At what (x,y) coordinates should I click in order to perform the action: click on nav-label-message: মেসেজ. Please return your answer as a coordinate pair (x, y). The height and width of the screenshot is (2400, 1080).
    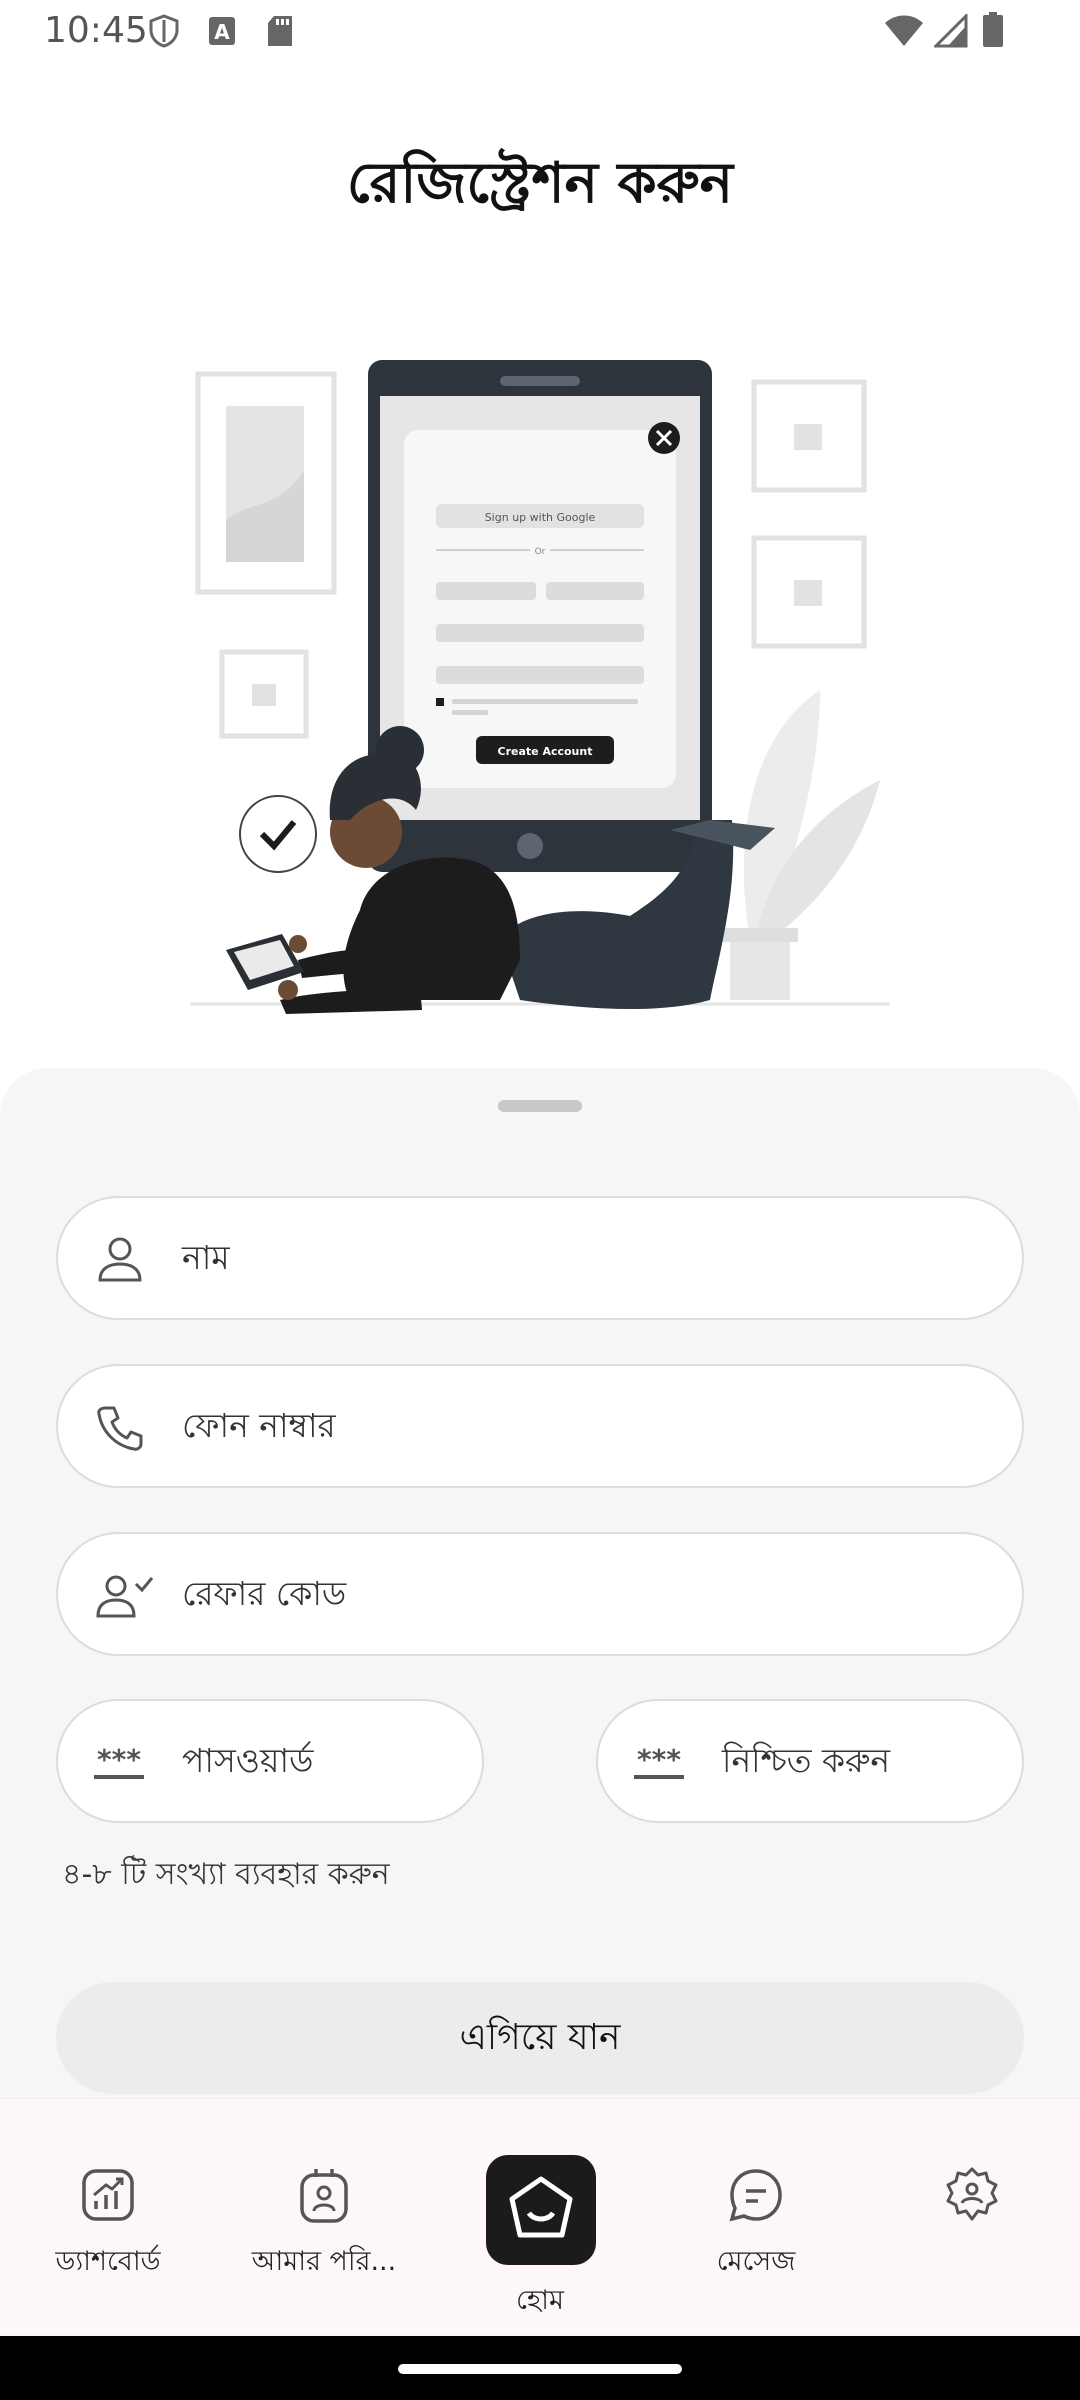
    Looking at the image, I should click on (756, 2261).